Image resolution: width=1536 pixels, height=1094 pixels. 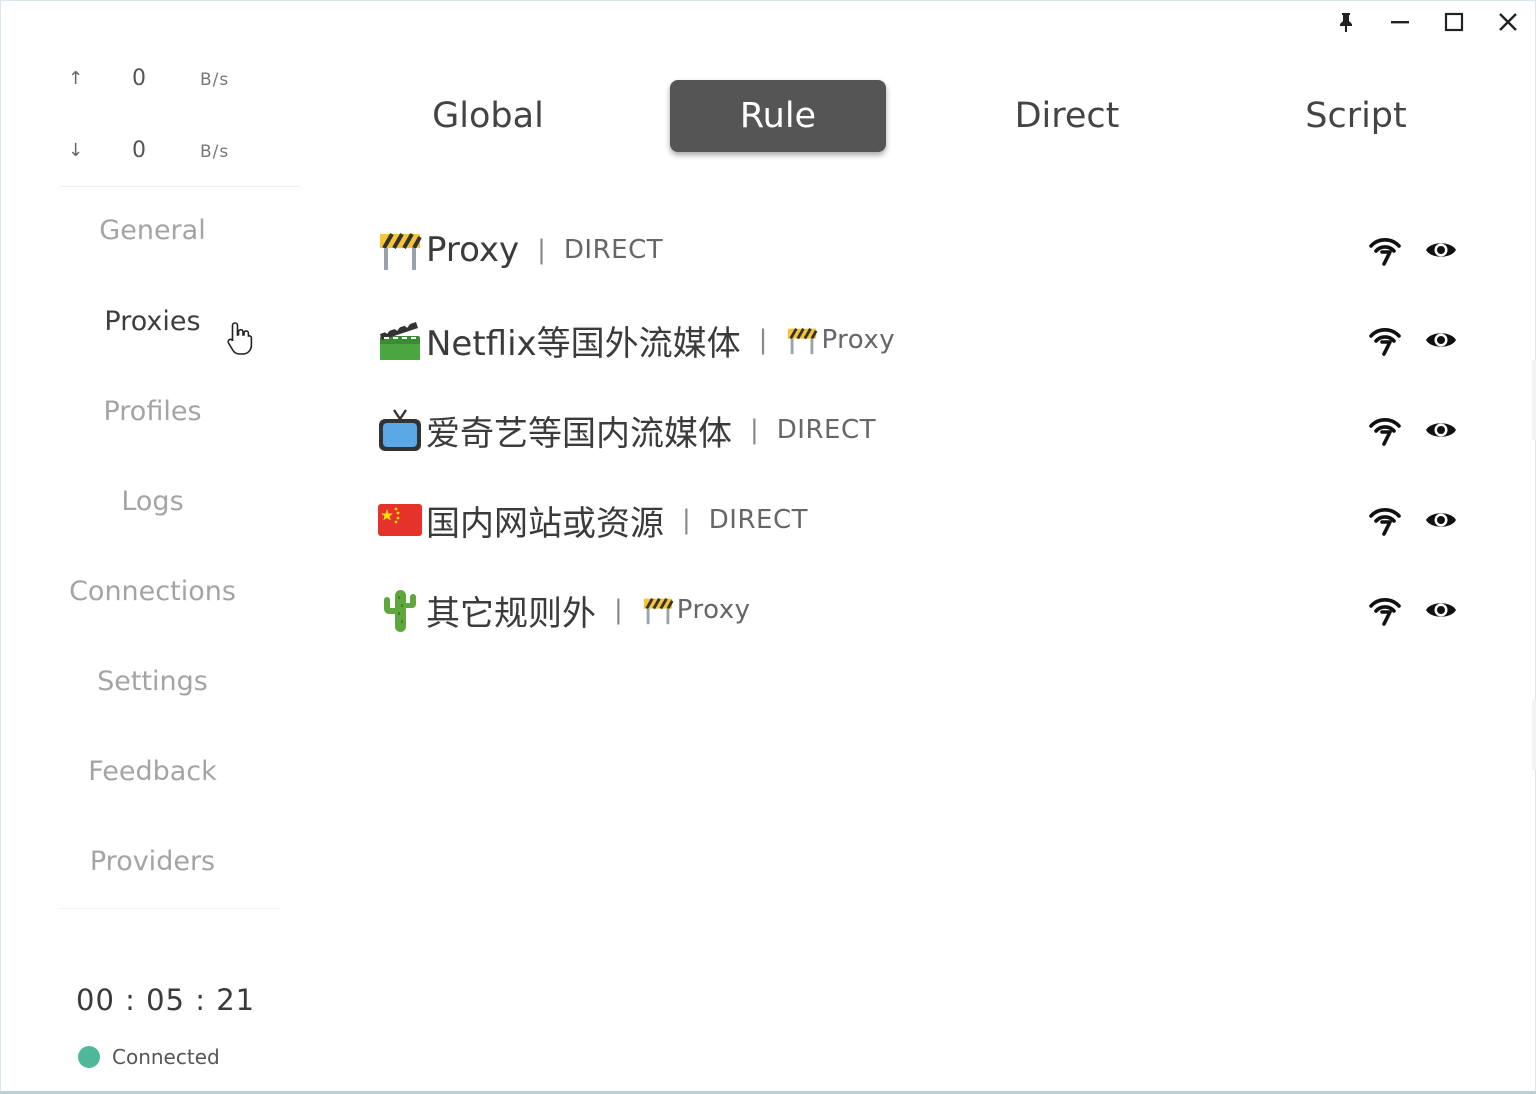 What do you see at coordinates (152, 230) in the screenshot?
I see `sidebar-item-general: General` at bounding box center [152, 230].